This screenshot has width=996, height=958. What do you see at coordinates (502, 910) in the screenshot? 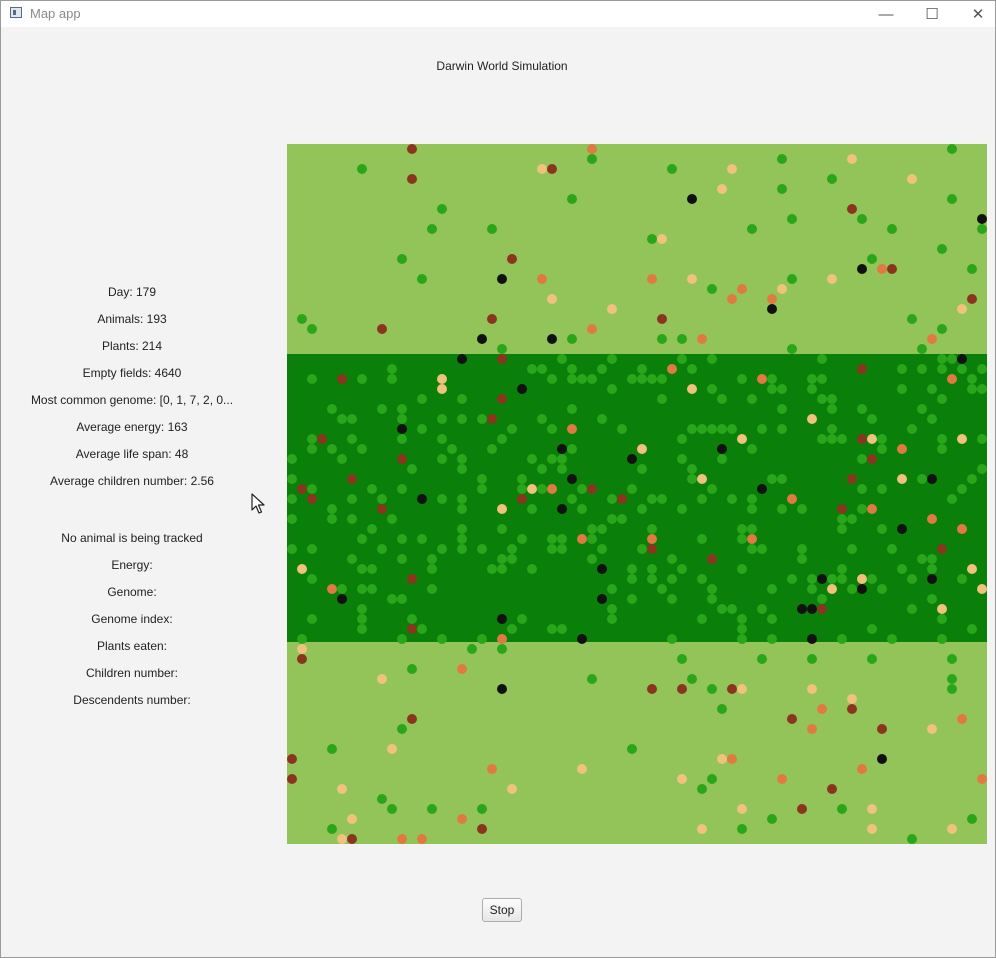
I see `stop-button: Stop` at bounding box center [502, 910].